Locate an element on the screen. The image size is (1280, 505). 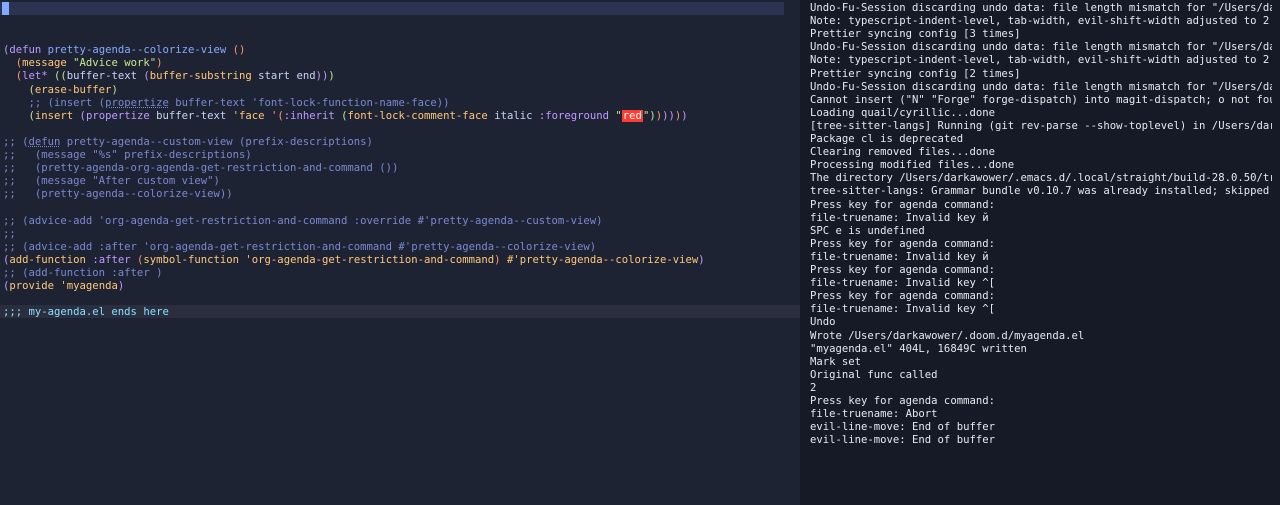
code-token: " is located at coordinates (618, 116).